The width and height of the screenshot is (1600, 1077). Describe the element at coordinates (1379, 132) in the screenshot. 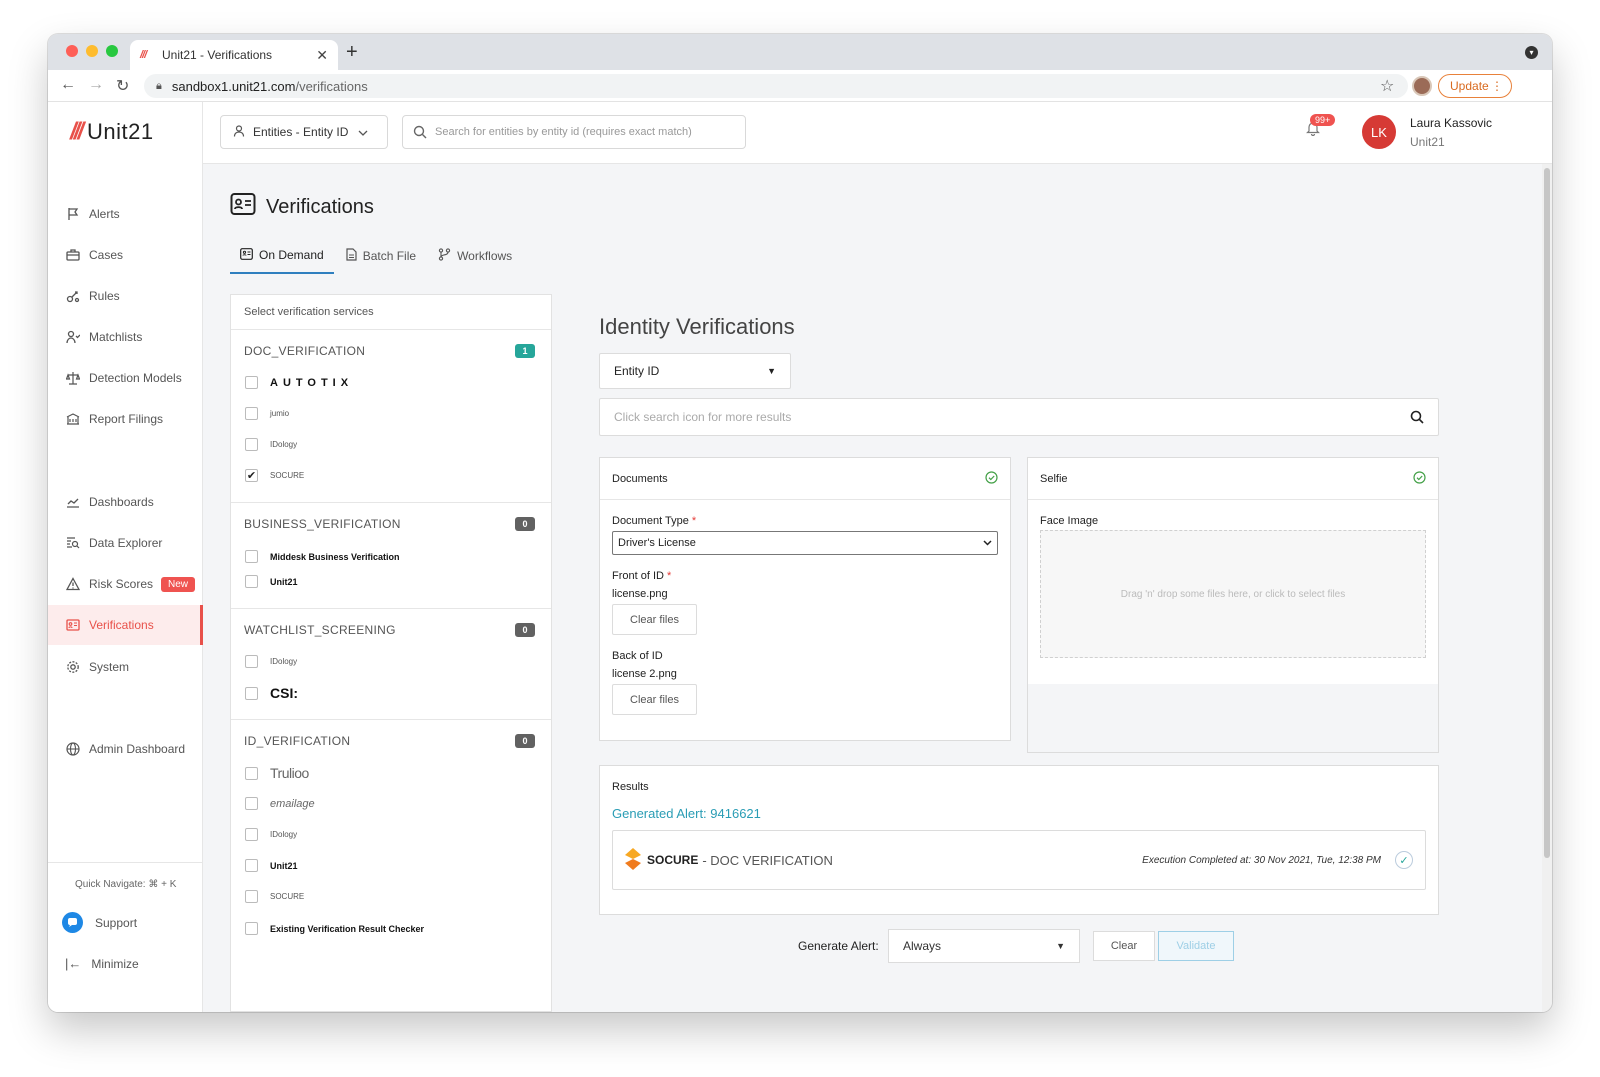

I see `user-avatar: LK` at that location.